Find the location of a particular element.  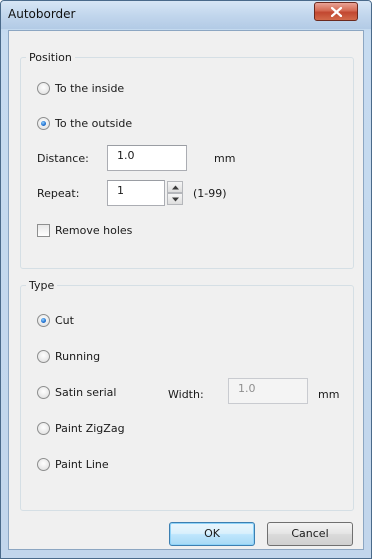

radio-label: To the outside is located at coordinates (94, 123).